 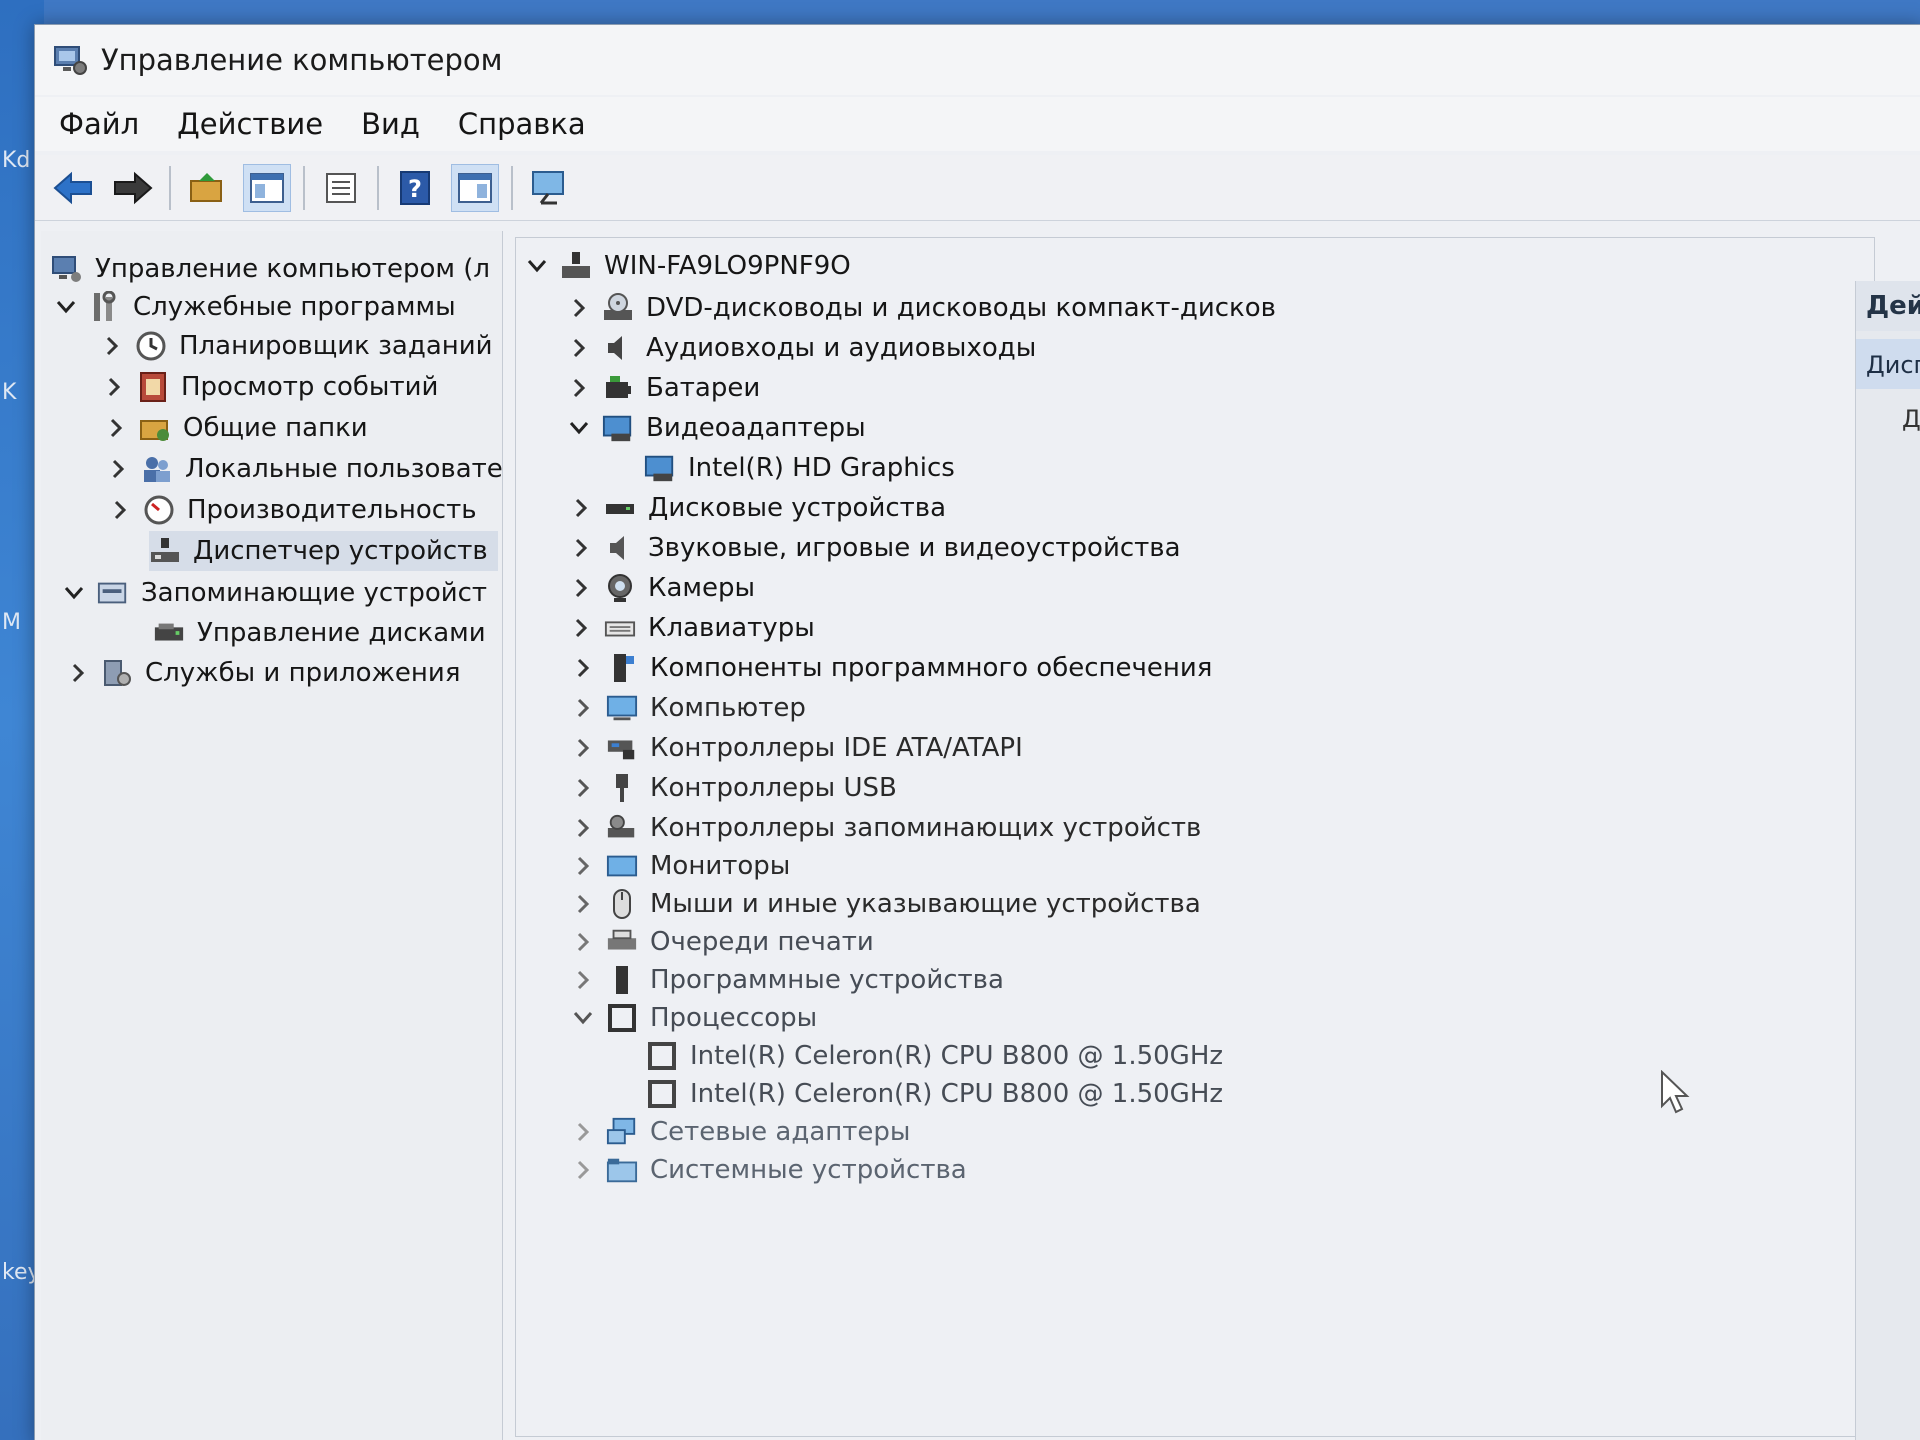 I want to click on up-level-button, so click(x=207, y=188).